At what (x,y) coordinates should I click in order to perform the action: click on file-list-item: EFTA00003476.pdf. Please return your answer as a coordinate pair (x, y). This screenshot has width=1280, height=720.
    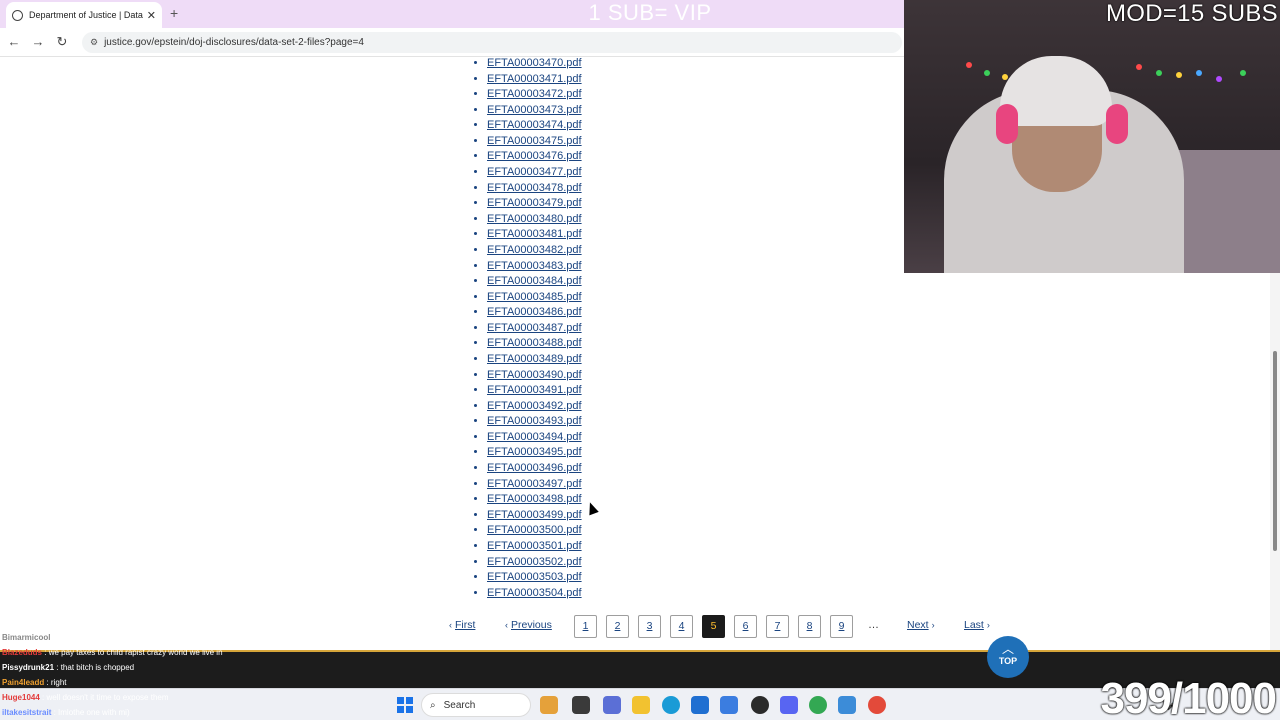
    Looking at the image, I should click on (534, 157).